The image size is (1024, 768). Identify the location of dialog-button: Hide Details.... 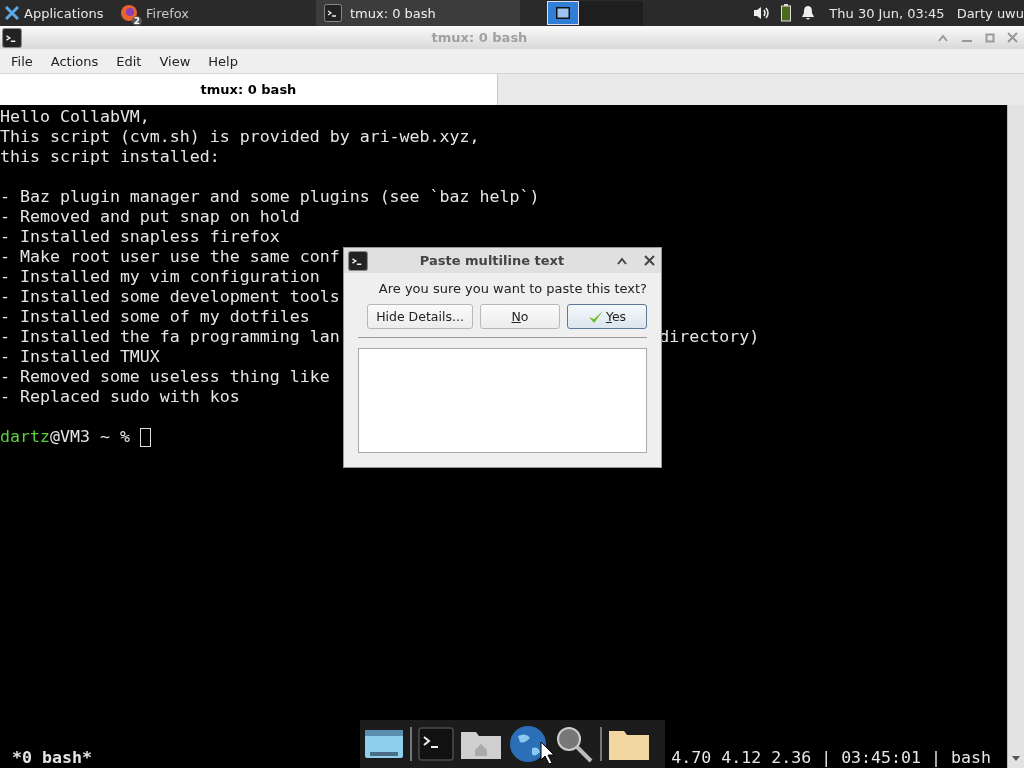
(420, 316).